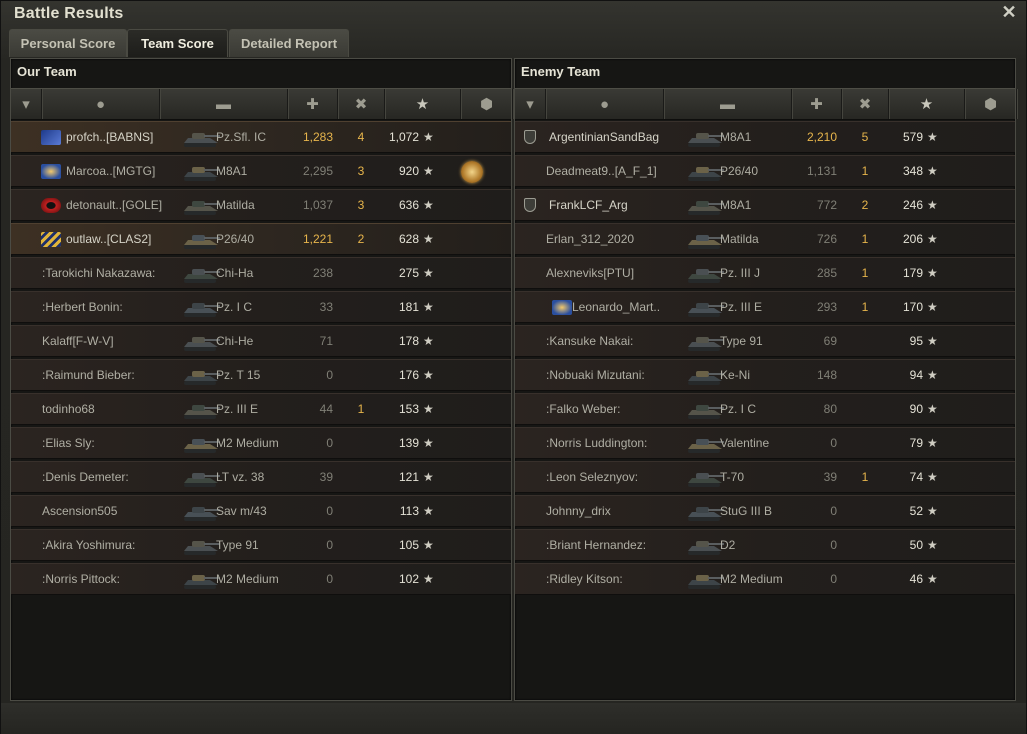 The width and height of the screenshot is (1027, 734). Describe the element at coordinates (261, 205) in the screenshot. I see `table-row: detonault..[GOLE] Matilda 1,037 3 636 ★` at that location.